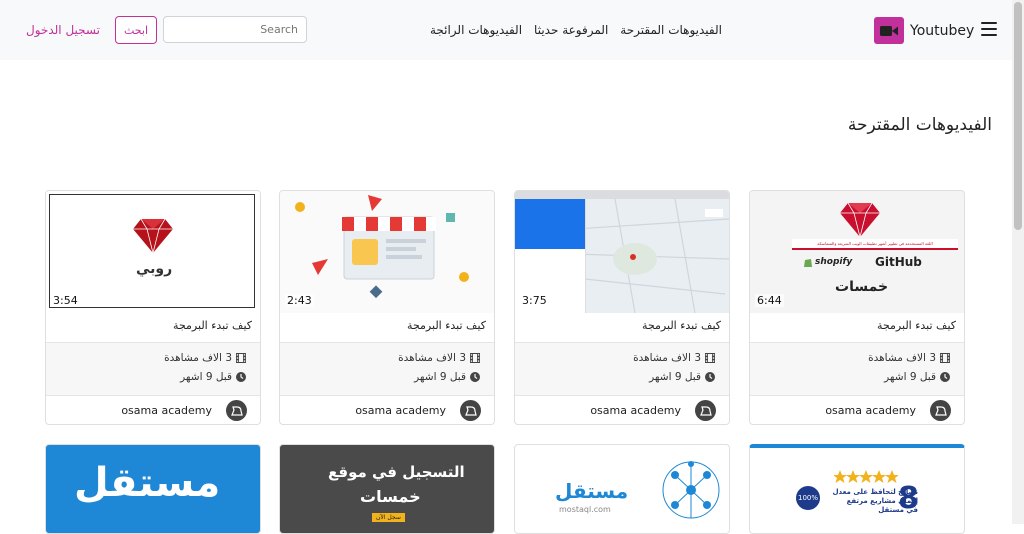 The image size is (1024, 534). Describe the element at coordinates (808, 263) in the screenshot. I see `shopify-icon` at that location.